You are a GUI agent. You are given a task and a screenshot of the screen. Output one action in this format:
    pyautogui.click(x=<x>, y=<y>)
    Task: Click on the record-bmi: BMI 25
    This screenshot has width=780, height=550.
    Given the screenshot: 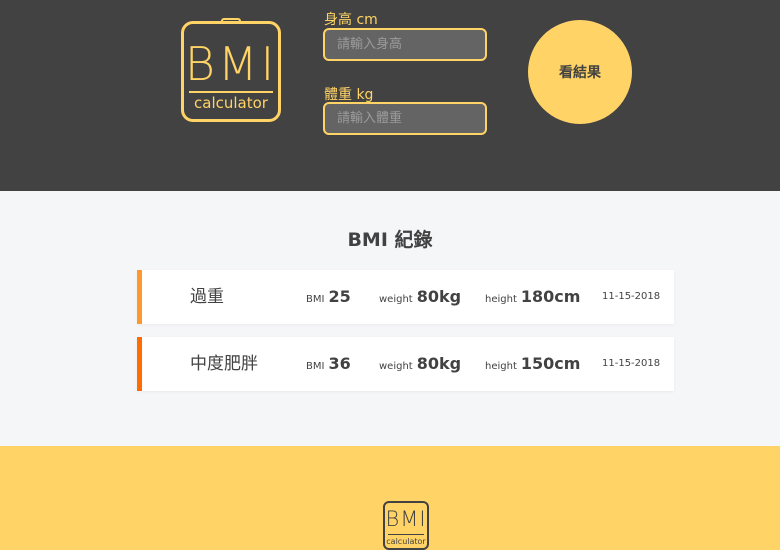 What is the action you would take?
    pyautogui.click(x=328, y=298)
    